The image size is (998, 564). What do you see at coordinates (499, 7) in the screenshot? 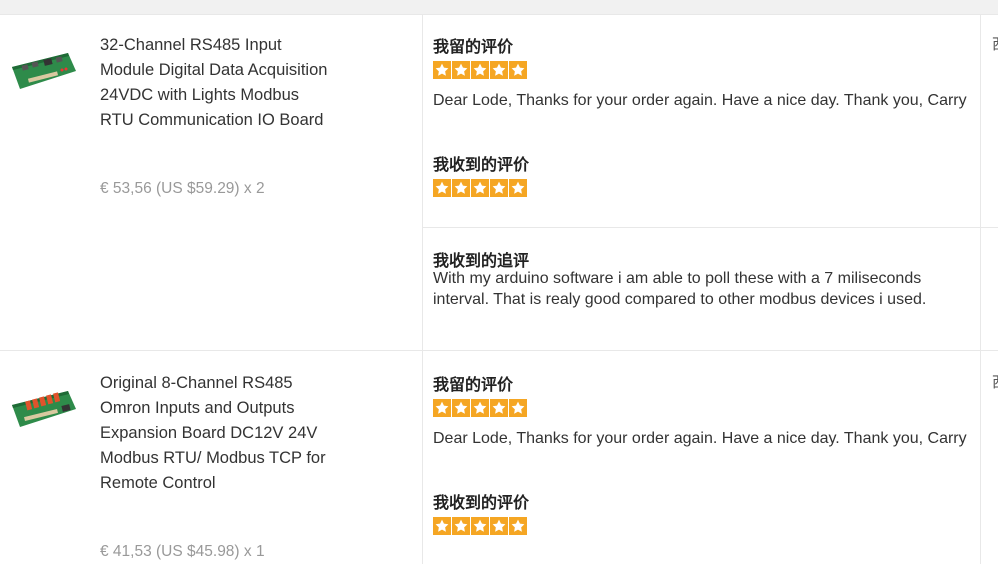
I see `top-bar` at bounding box center [499, 7].